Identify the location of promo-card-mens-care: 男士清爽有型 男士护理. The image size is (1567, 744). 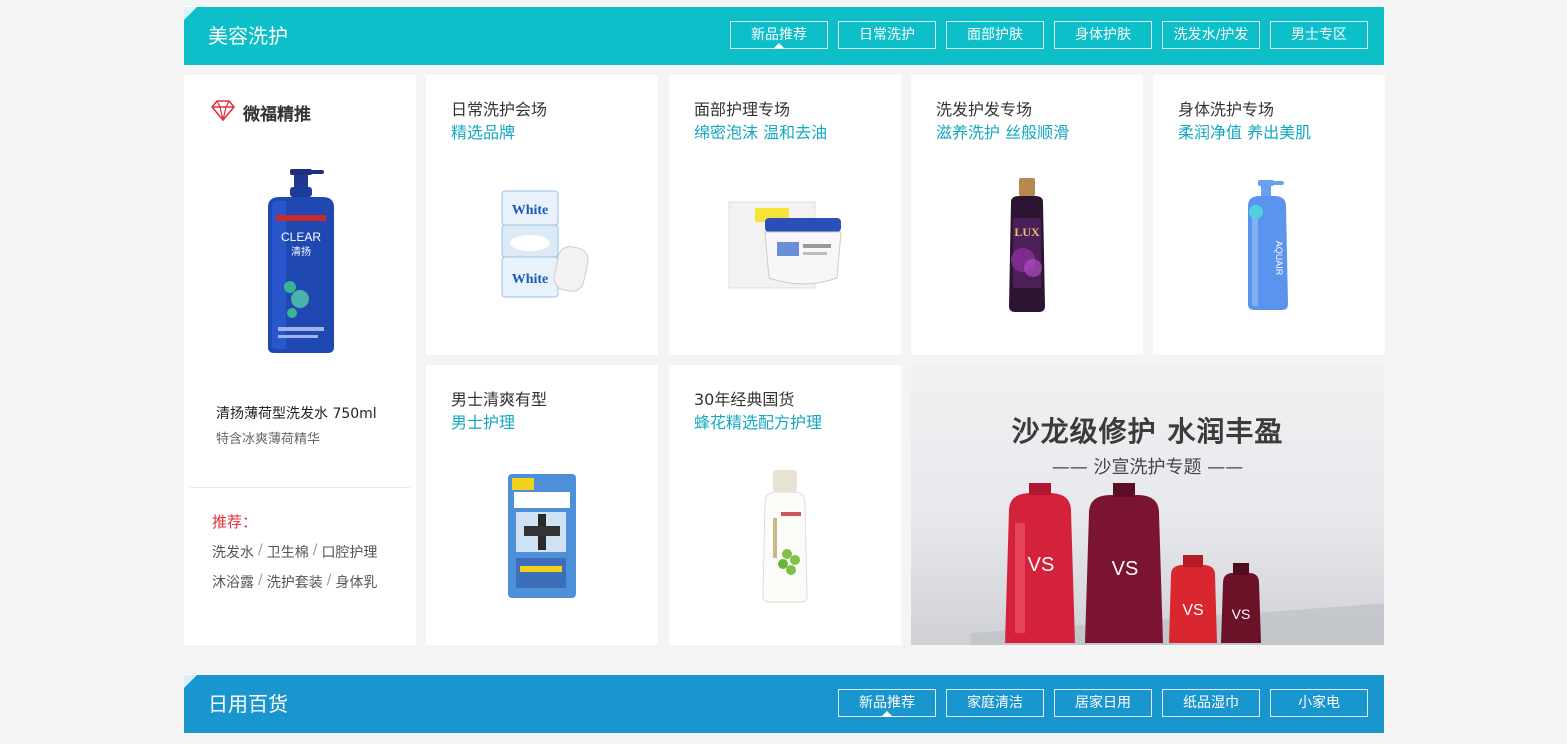
(542, 505).